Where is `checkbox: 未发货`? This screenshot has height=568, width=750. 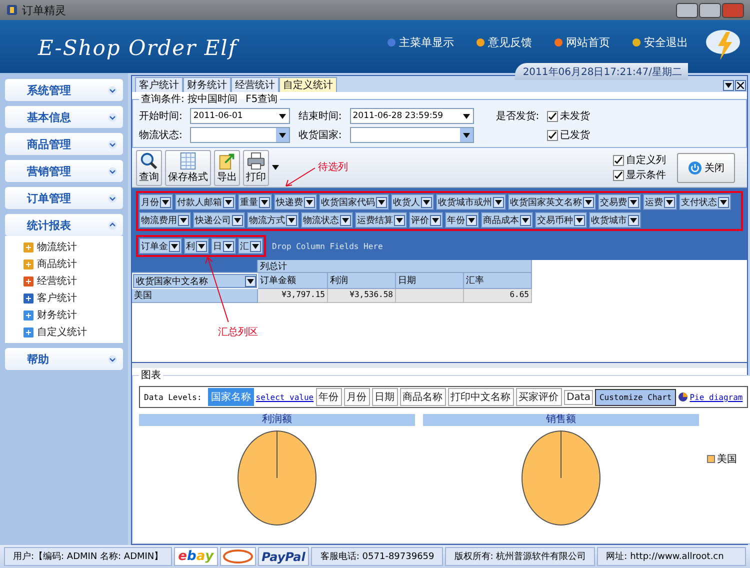
checkbox: 未发货 is located at coordinates (643, 116).